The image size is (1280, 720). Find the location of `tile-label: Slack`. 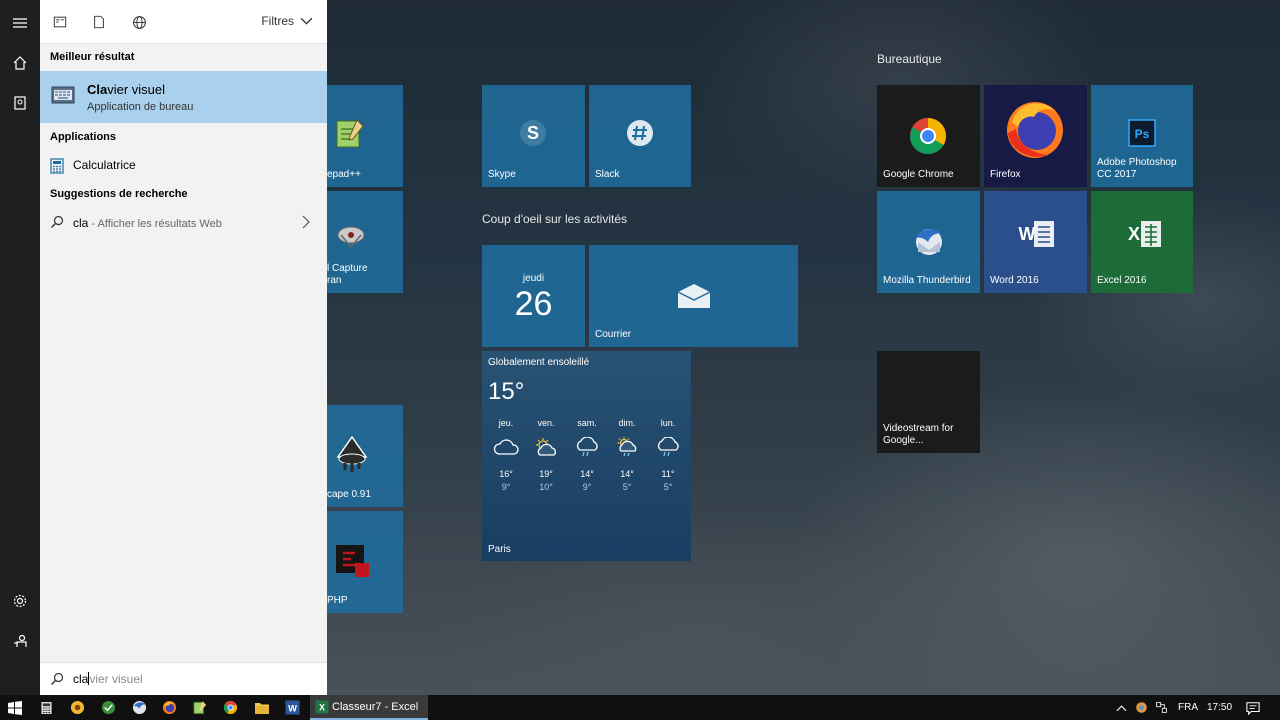

tile-label: Slack is located at coordinates (607, 174).